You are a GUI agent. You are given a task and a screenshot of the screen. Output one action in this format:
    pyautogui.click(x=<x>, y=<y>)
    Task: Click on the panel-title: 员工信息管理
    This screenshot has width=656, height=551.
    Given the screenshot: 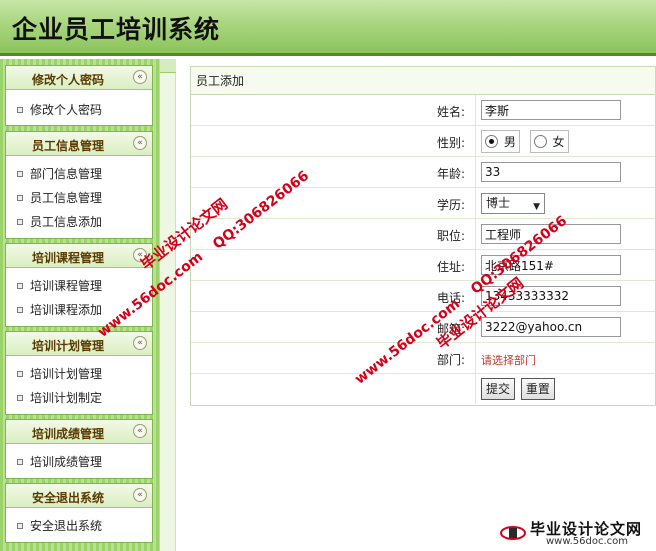 What is the action you would take?
    pyautogui.click(x=67, y=146)
    